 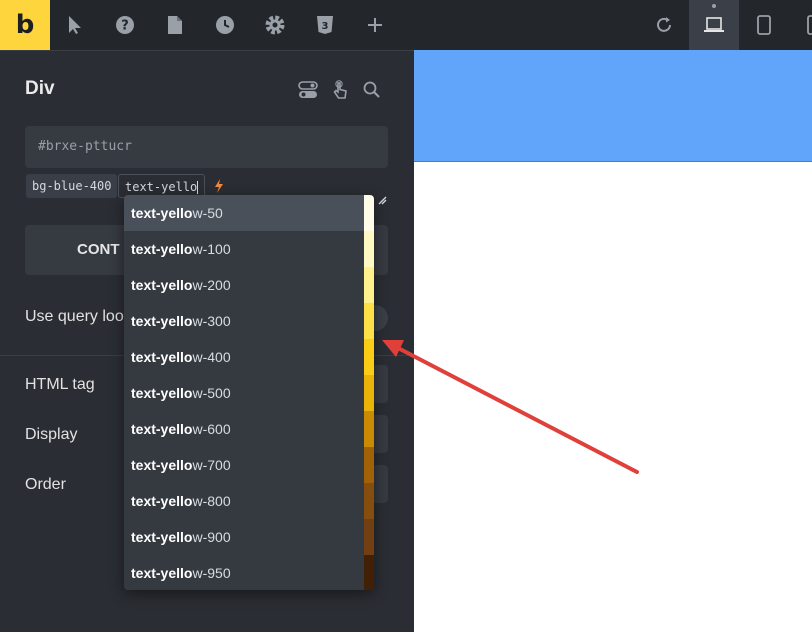 What do you see at coordinates (309, 91) in the screenshot?
I see `toggle-settings-icon` at bounding box center [309, 91].